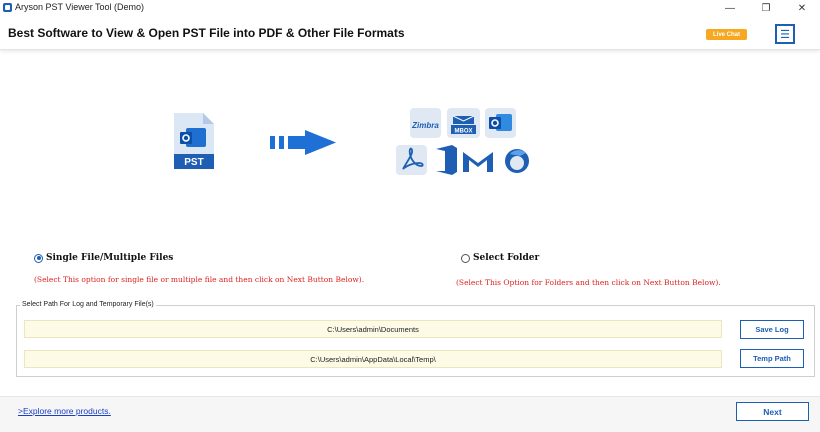 This screenshot has width=820, height=432. Describe the element at coordinates (464, 132) in the screenshot. I see `svg-text: MBOX` at that location.